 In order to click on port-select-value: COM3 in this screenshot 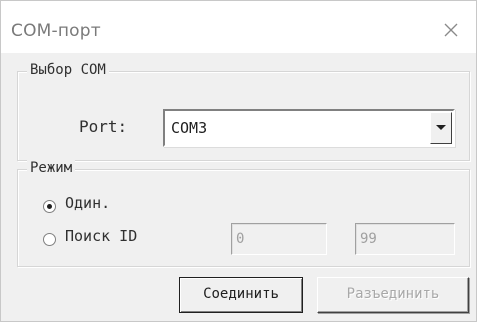, I will do `click(189, 128)`.